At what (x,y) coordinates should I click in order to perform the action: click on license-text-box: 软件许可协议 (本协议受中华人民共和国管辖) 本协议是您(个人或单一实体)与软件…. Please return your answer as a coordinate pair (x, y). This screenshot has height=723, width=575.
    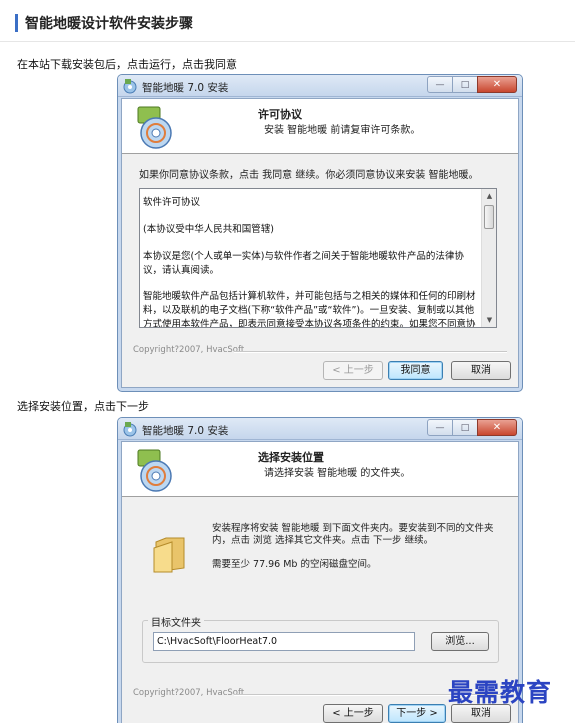
    Looking at the image, I should click on (318, 258).